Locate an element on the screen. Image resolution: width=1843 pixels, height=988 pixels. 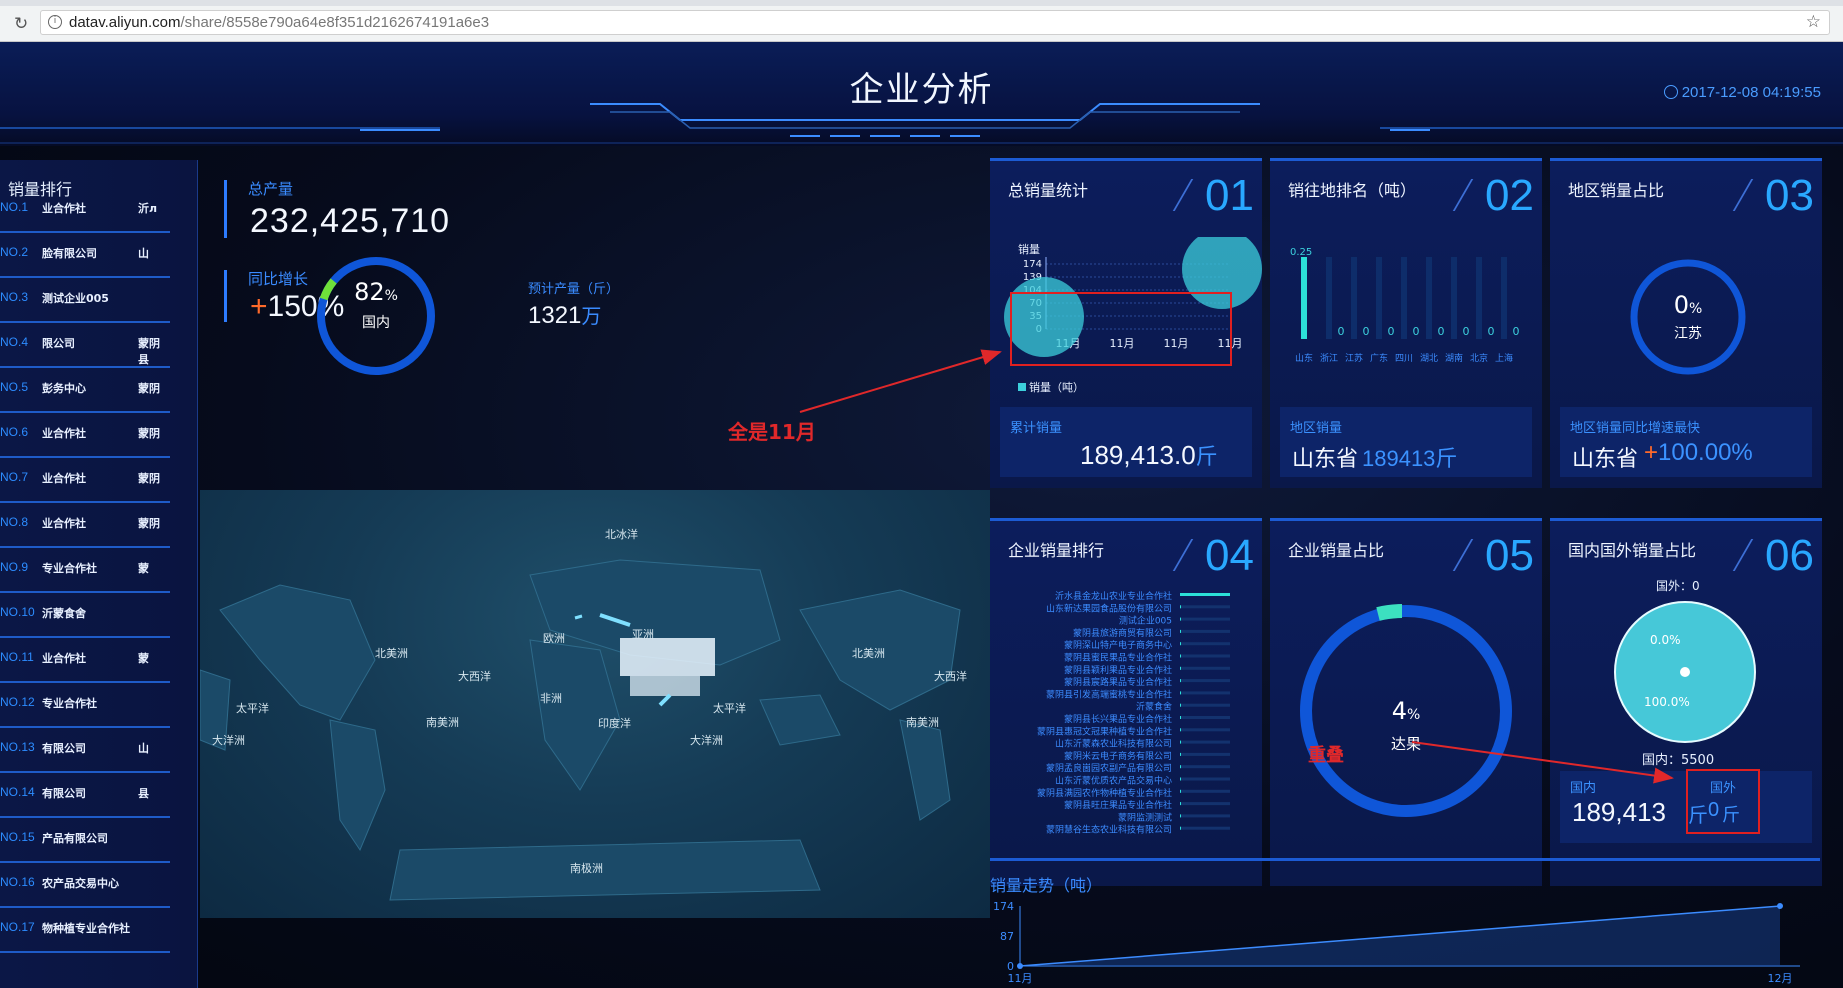
info-icon: i is located at coordinates (55, 22).